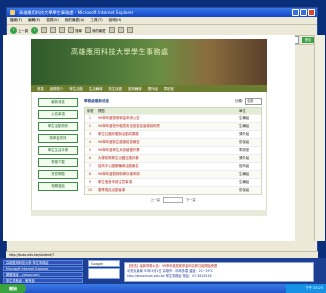 This screenshot has width=326, height=293. Describe the element at coordinates (57, 88) in the screenshot. I see `nav-item: 處務簡介` at that location.